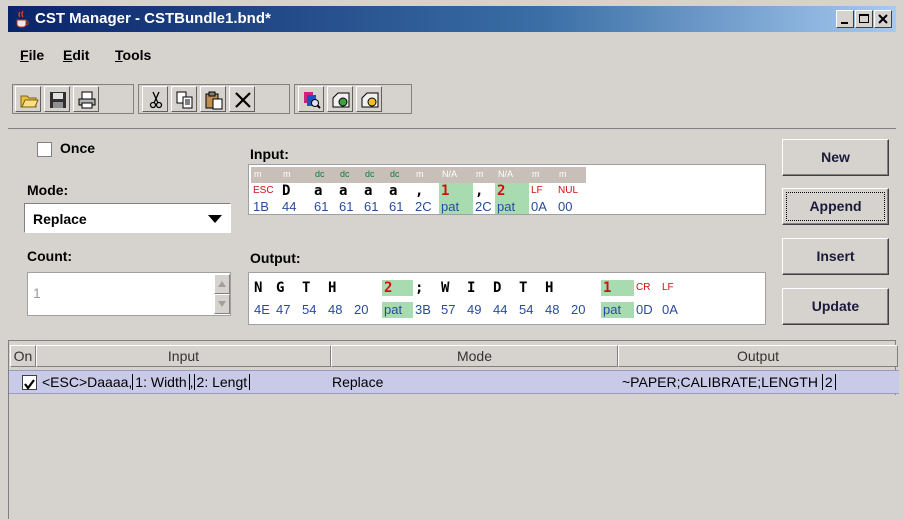  I want to click on output-hex-cell: 44, so click(500, 309).